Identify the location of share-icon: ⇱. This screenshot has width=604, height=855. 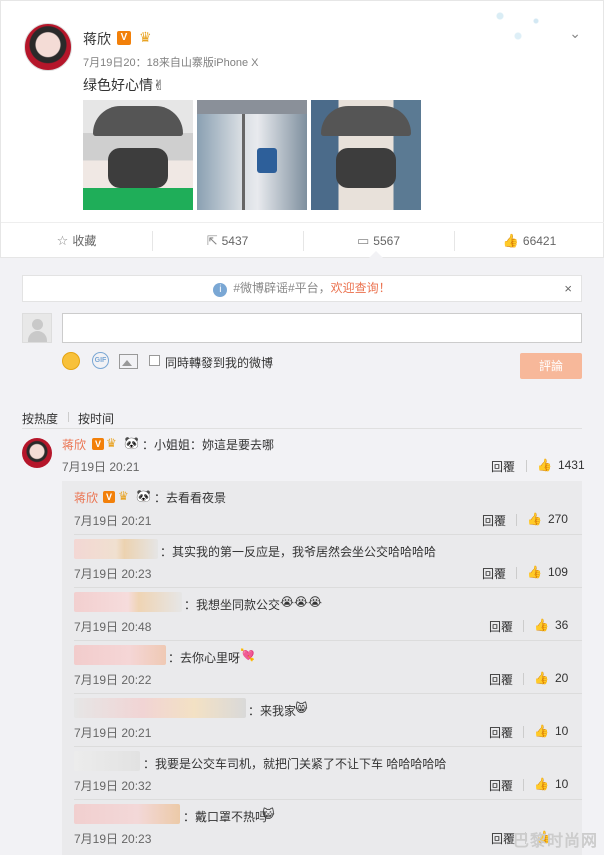
(212, 240).